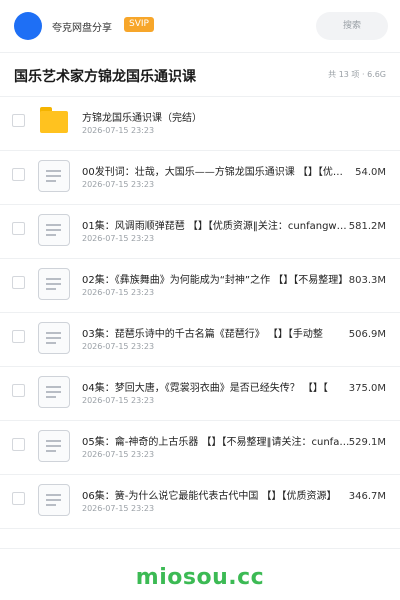  I want to click on footer: miosou.cc, so click(200, 578).